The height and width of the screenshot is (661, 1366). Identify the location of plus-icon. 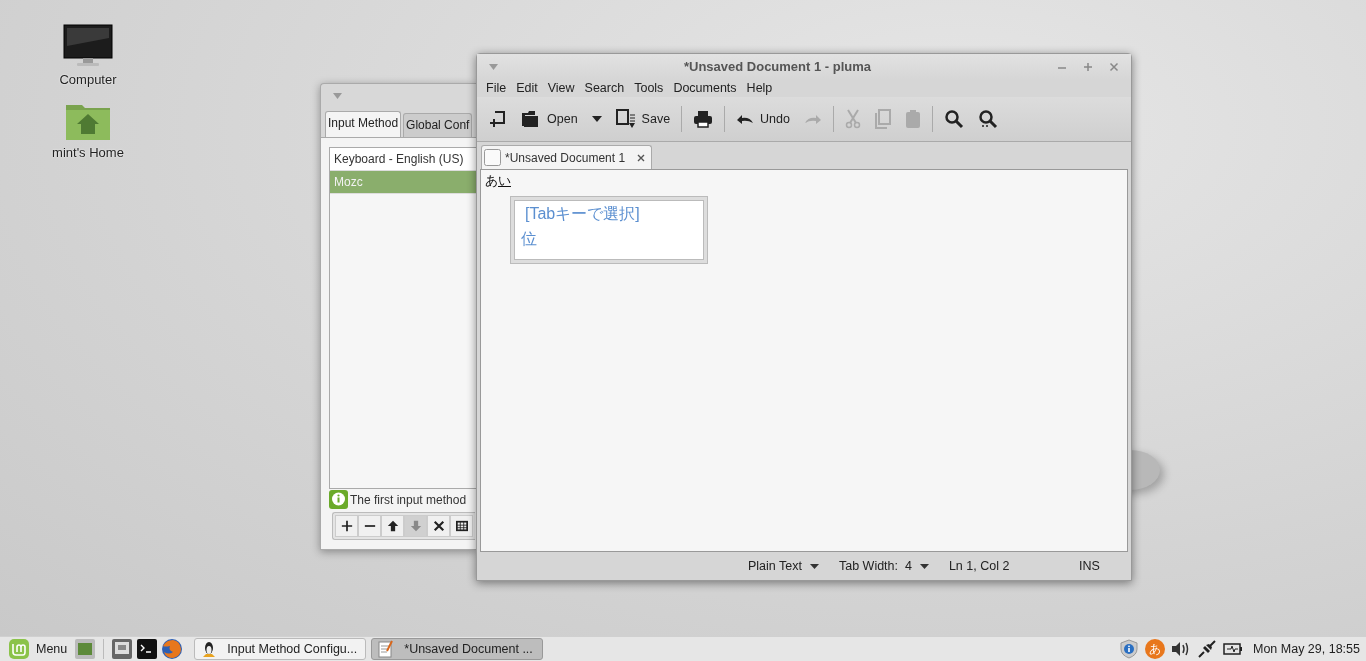
(346, 526).